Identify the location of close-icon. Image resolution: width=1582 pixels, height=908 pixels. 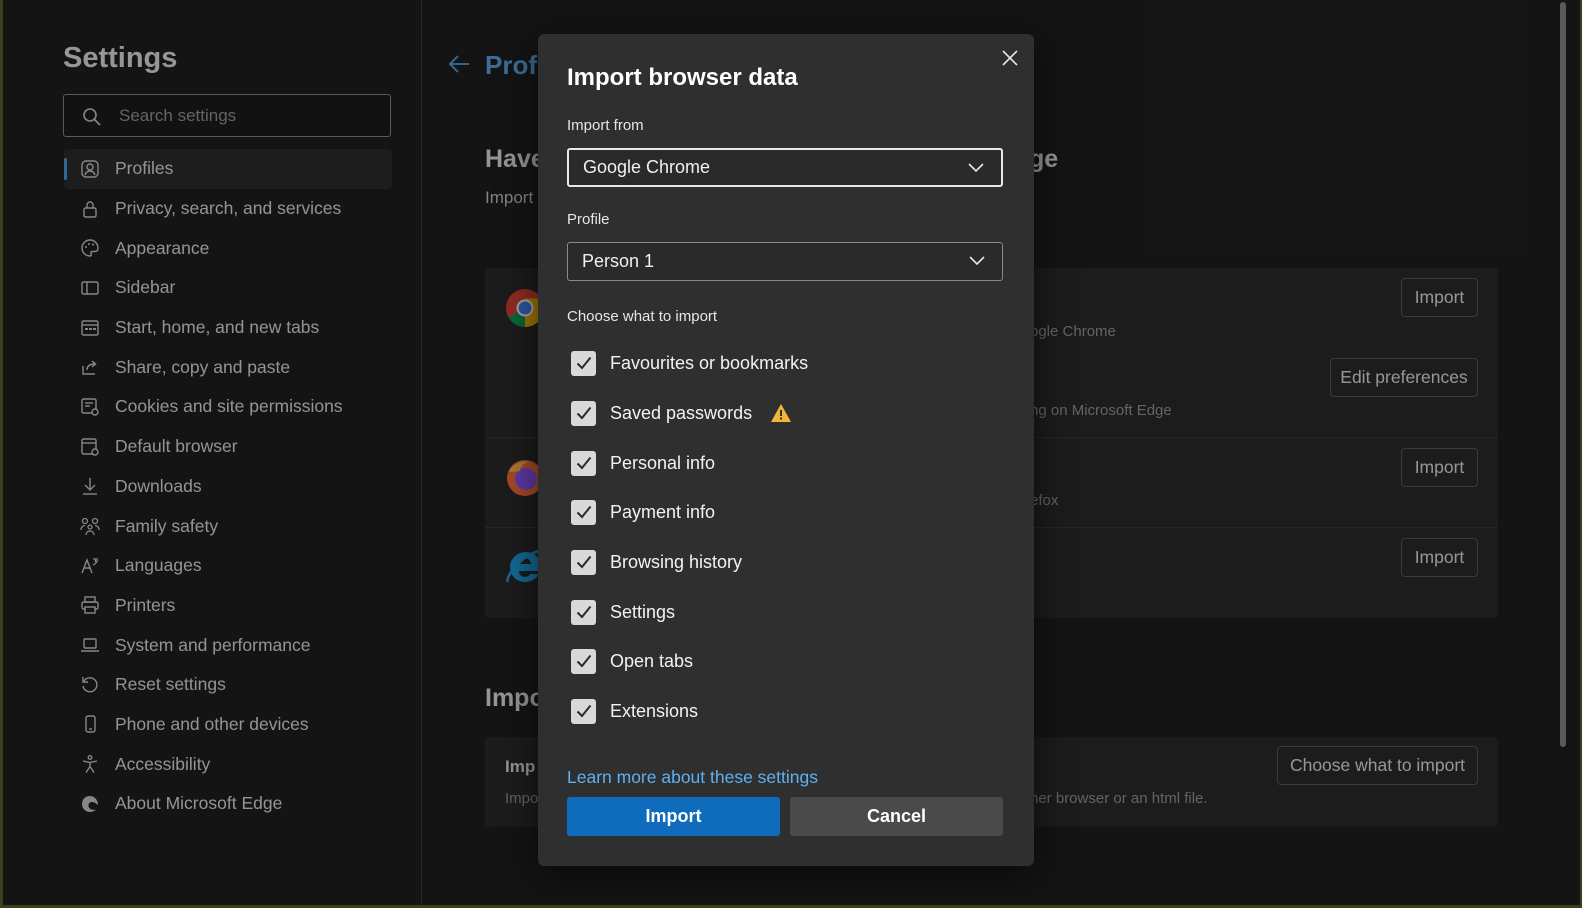
(1010, 58).